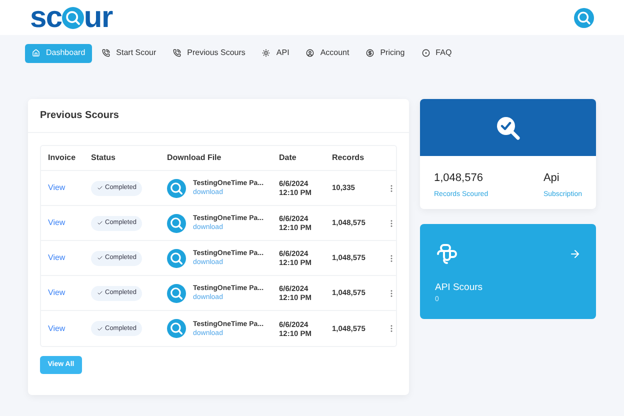 The image size is (624, 416). What do you see at coordinates (459, 178) in the screenshot?
I see `stat-value: 1,048,576` at bounding box center [459, 178].